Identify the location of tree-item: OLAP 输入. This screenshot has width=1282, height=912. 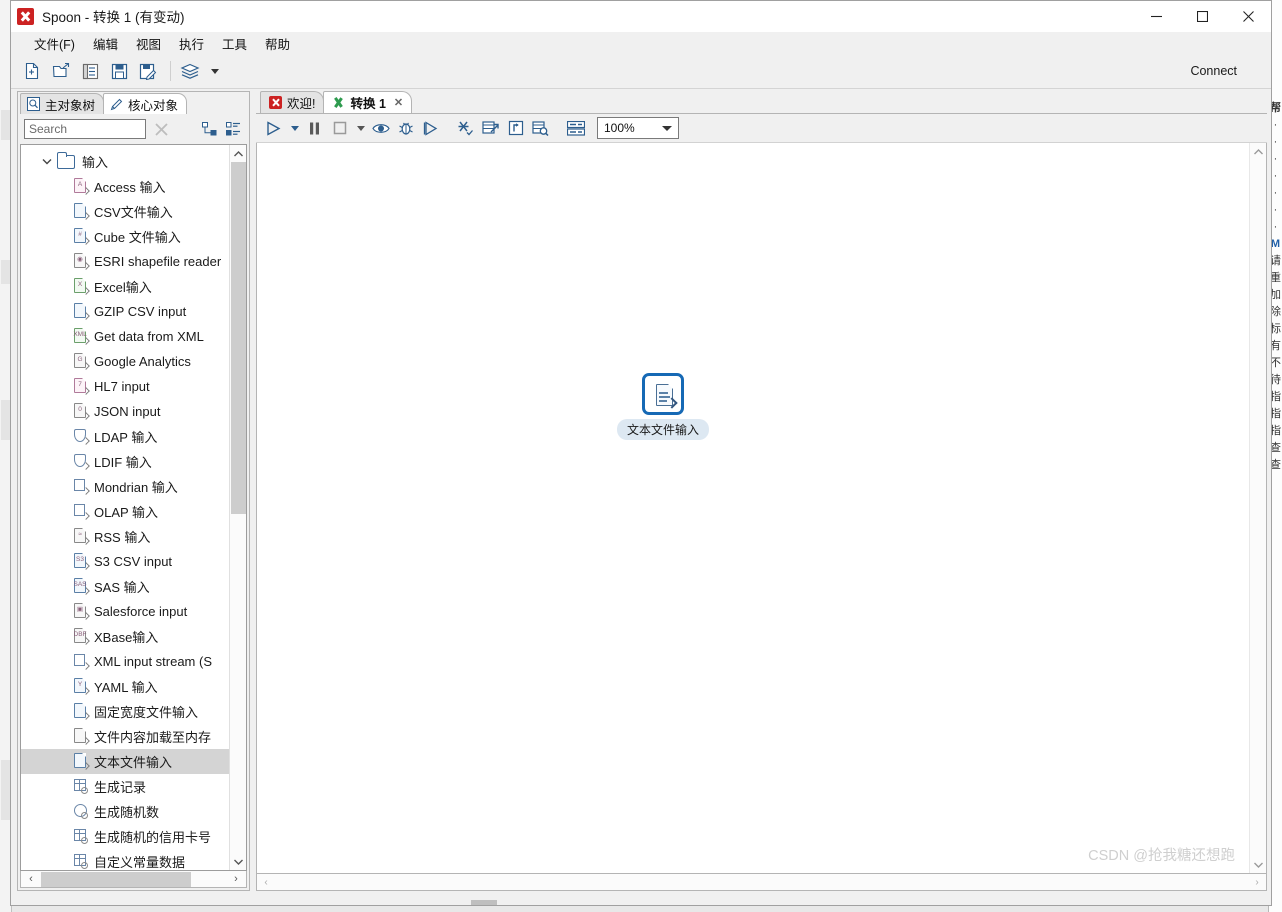
(125, 511).